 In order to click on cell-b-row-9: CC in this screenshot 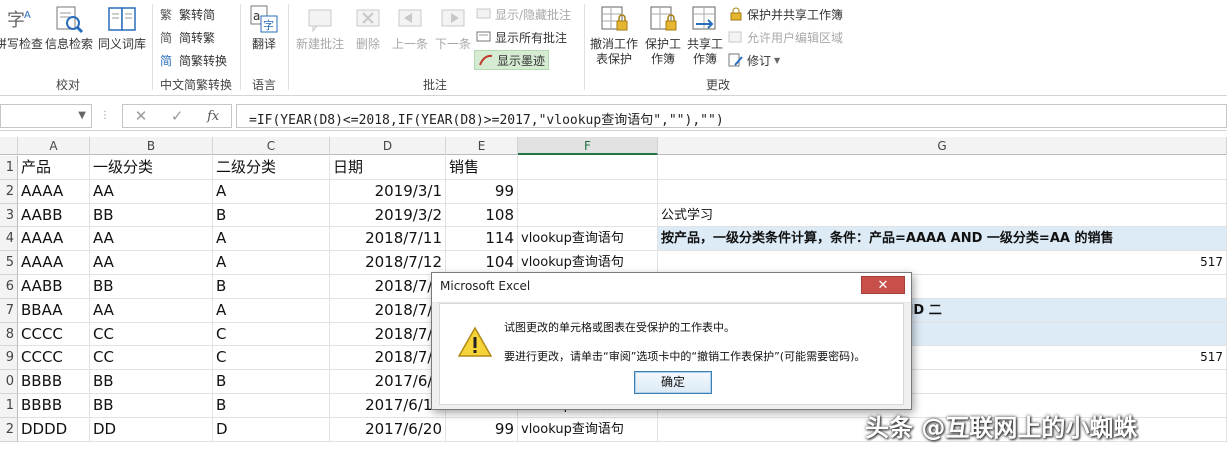, I will do `click(151, 358)`.